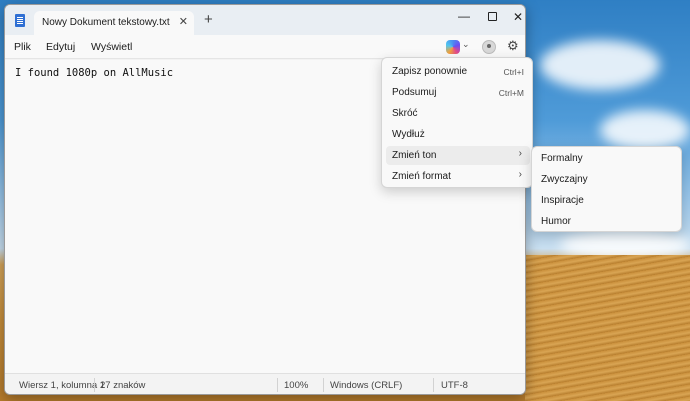 Image resolution: width=690 pixels, height=401 pixels. What do you see at coordinates (123, 385) in the screenshot?
I see `status-char-count: 27 znaków` at bounding box center [123, 385].